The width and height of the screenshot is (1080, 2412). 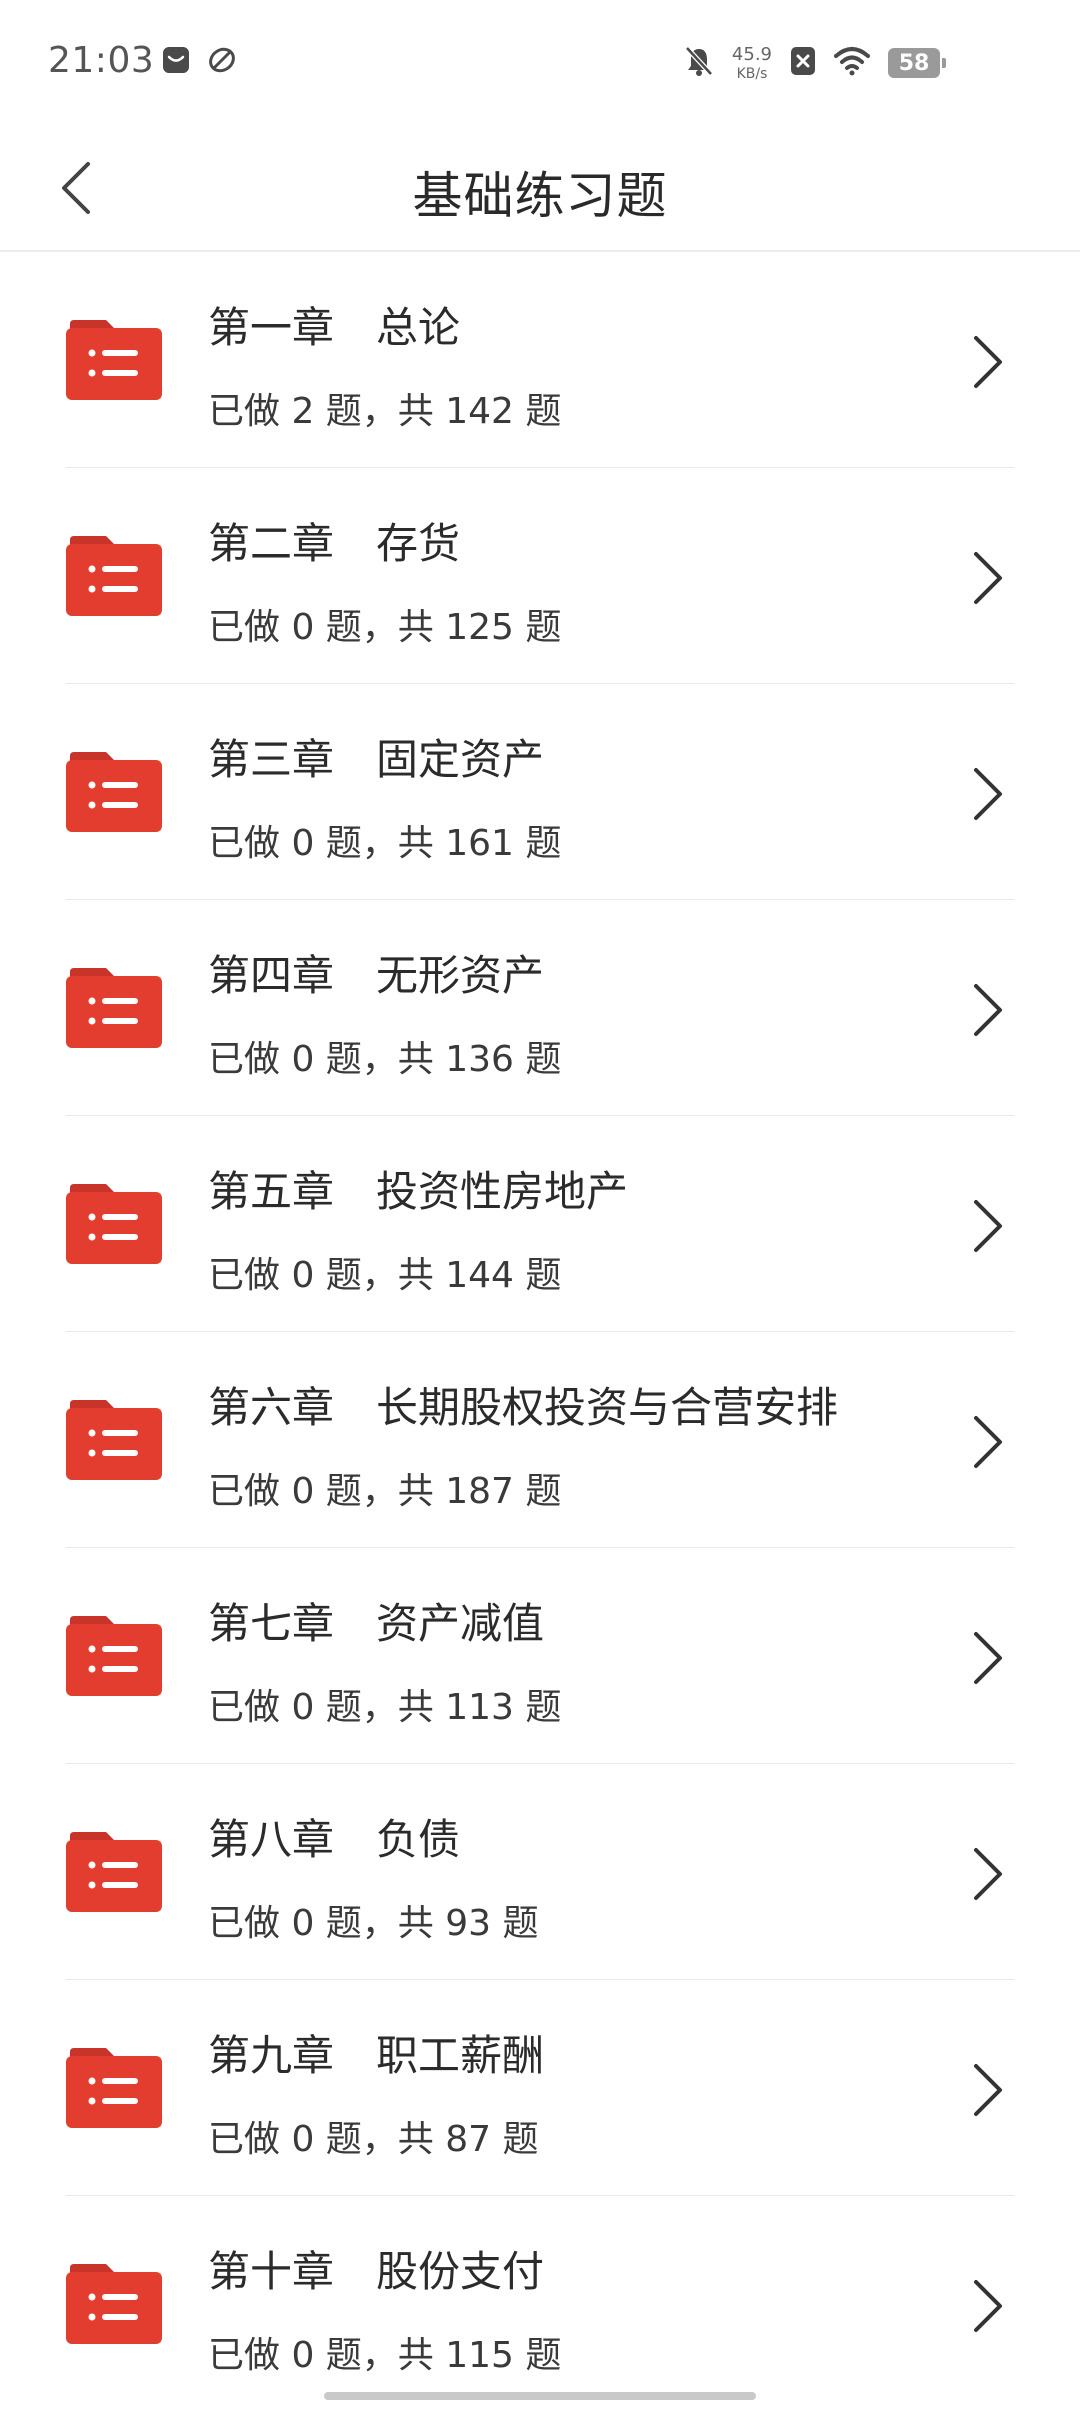 What do you see at coordinates (101, 60) in the screenshot?
I see `status-time: 21:03` at bounding box center [101, 60].